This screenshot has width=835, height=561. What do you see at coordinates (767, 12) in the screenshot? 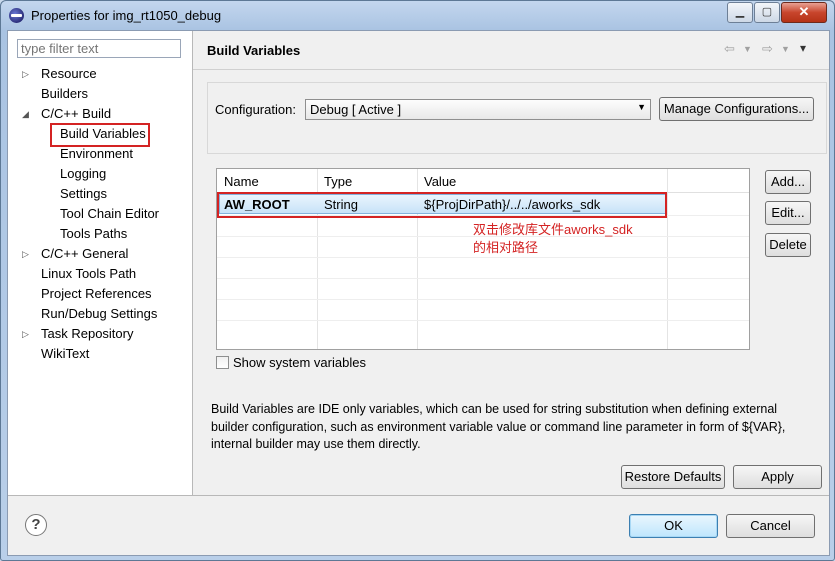
I see `maximize-button: ▢` at bounding box center [767, 12].